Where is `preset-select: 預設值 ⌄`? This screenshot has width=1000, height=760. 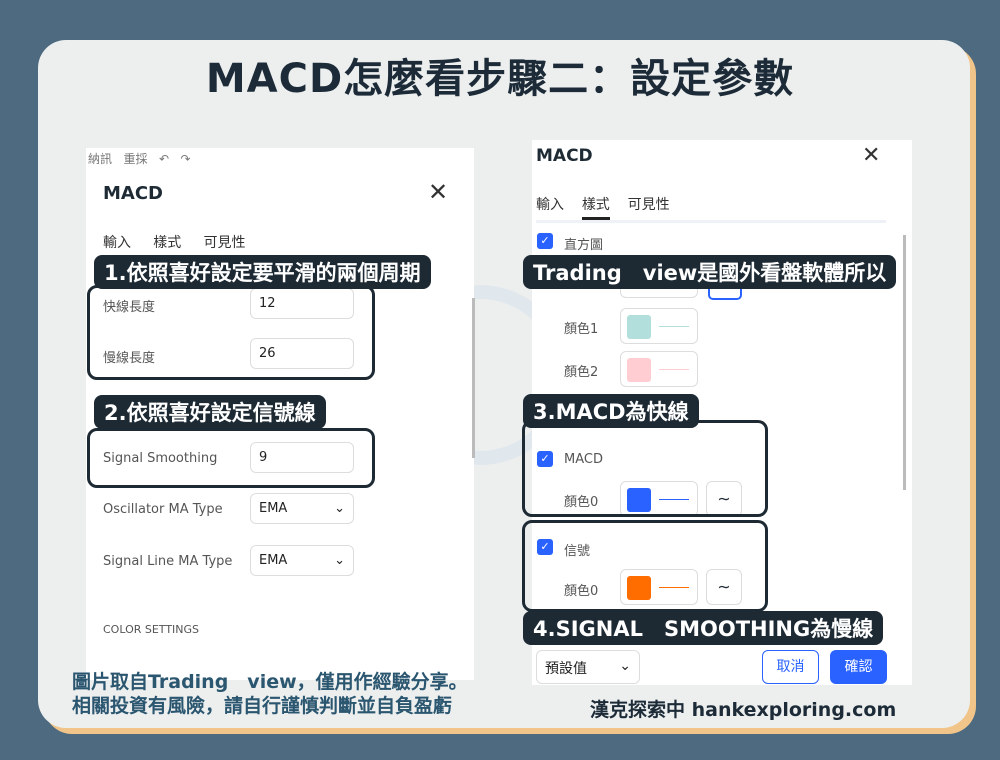
preset-select: 預設值 ⌄ is located at coordinates (588, 667).